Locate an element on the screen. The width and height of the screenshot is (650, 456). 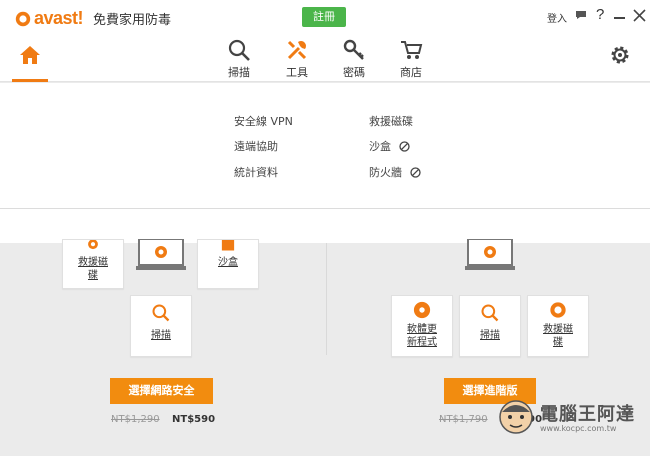
nav-scan: 掃描 is located at coordinates (239, 59).